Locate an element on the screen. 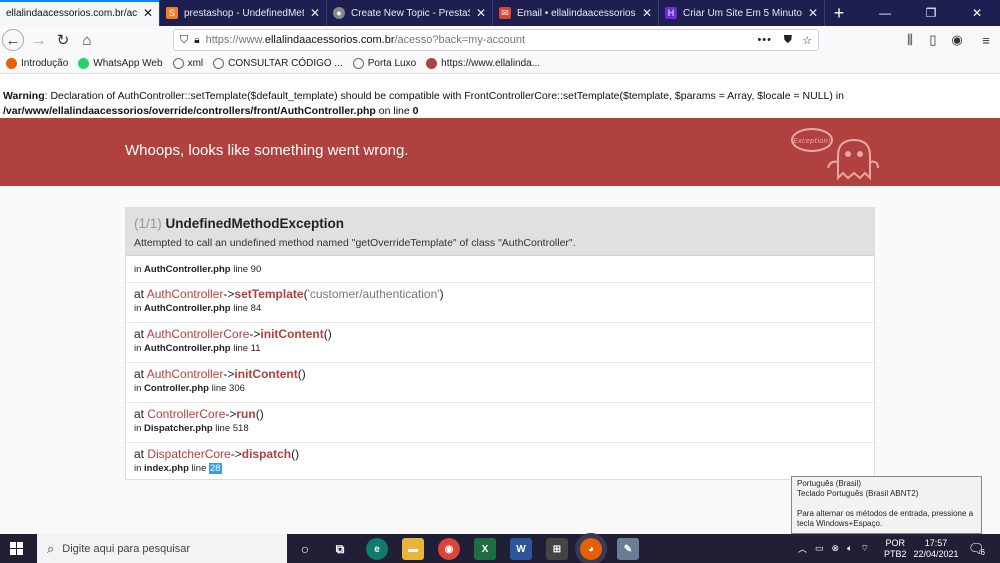 The height and width of the screenshot is (563, 1000). minimize-icon: — is located at coordinates (885, 13).